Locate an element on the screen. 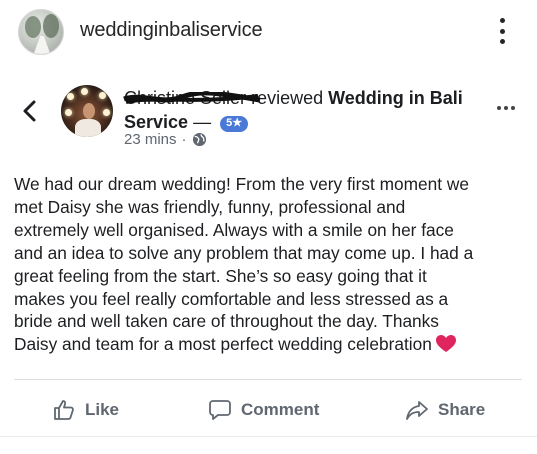 This screenshot has height=454, width=537. action-bar: Like Comment Share is located at coordinates (268, 410).